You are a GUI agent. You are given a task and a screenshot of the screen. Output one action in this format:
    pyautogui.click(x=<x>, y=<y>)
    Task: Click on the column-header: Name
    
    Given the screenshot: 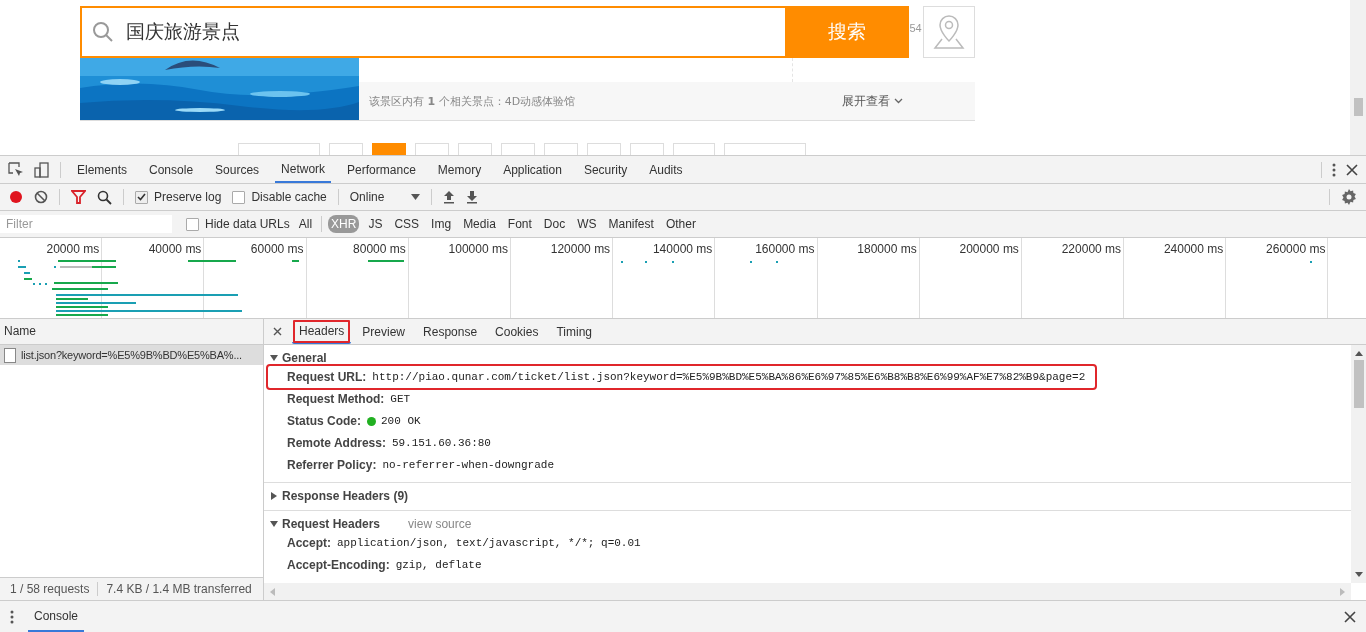 What is the action you would take?
    pyautogui.click(x=131, y=332)
    